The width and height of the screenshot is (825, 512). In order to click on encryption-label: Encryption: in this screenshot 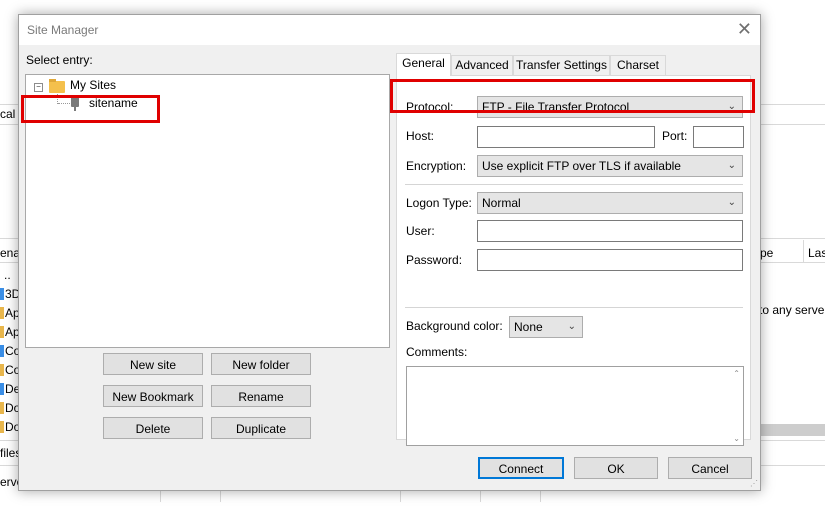, I will do `click(436, 166)`.